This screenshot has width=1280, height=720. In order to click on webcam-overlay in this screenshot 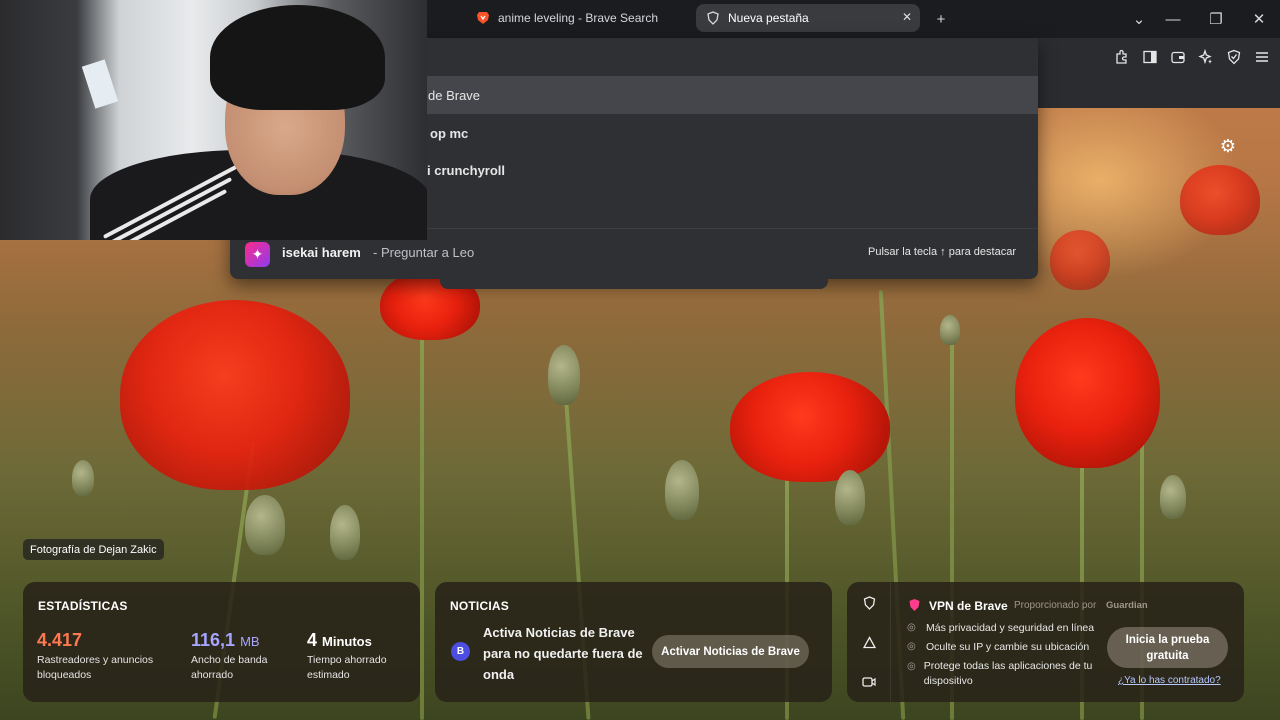, I will do `click(213, 120)`.